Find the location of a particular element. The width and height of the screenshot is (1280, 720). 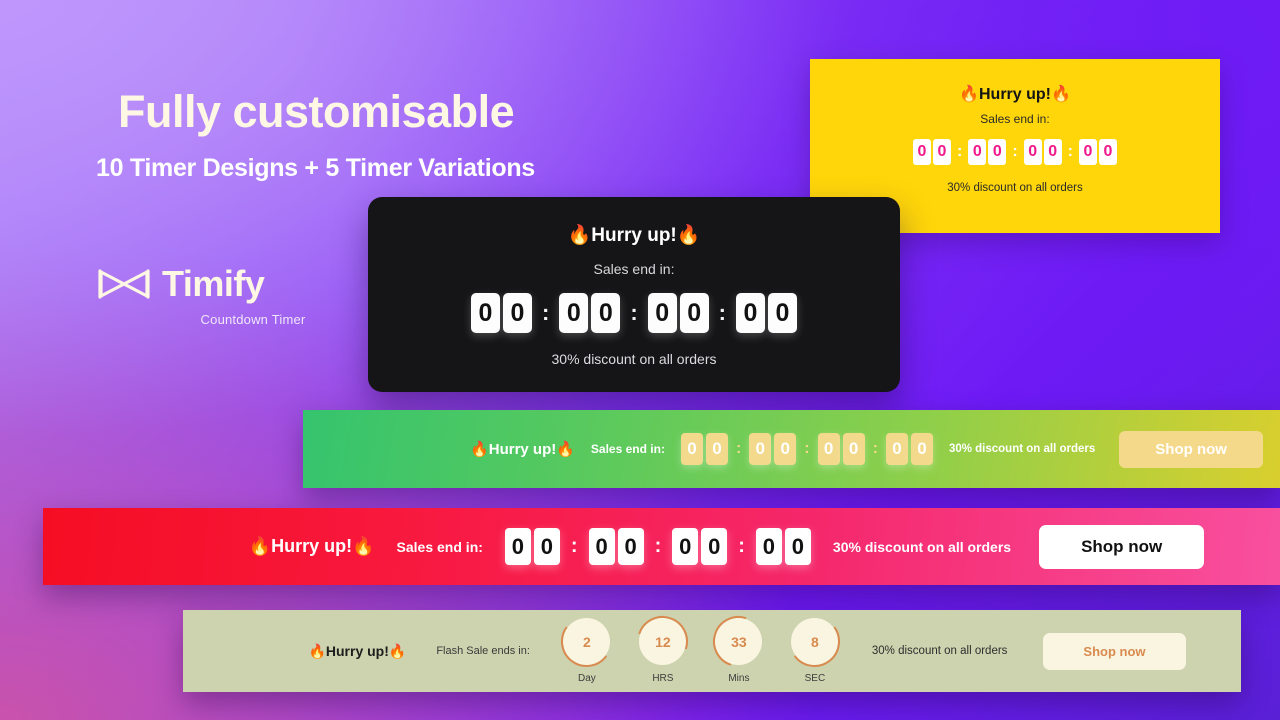

countdown-circle: 33 is located at coordinates (738, 641).